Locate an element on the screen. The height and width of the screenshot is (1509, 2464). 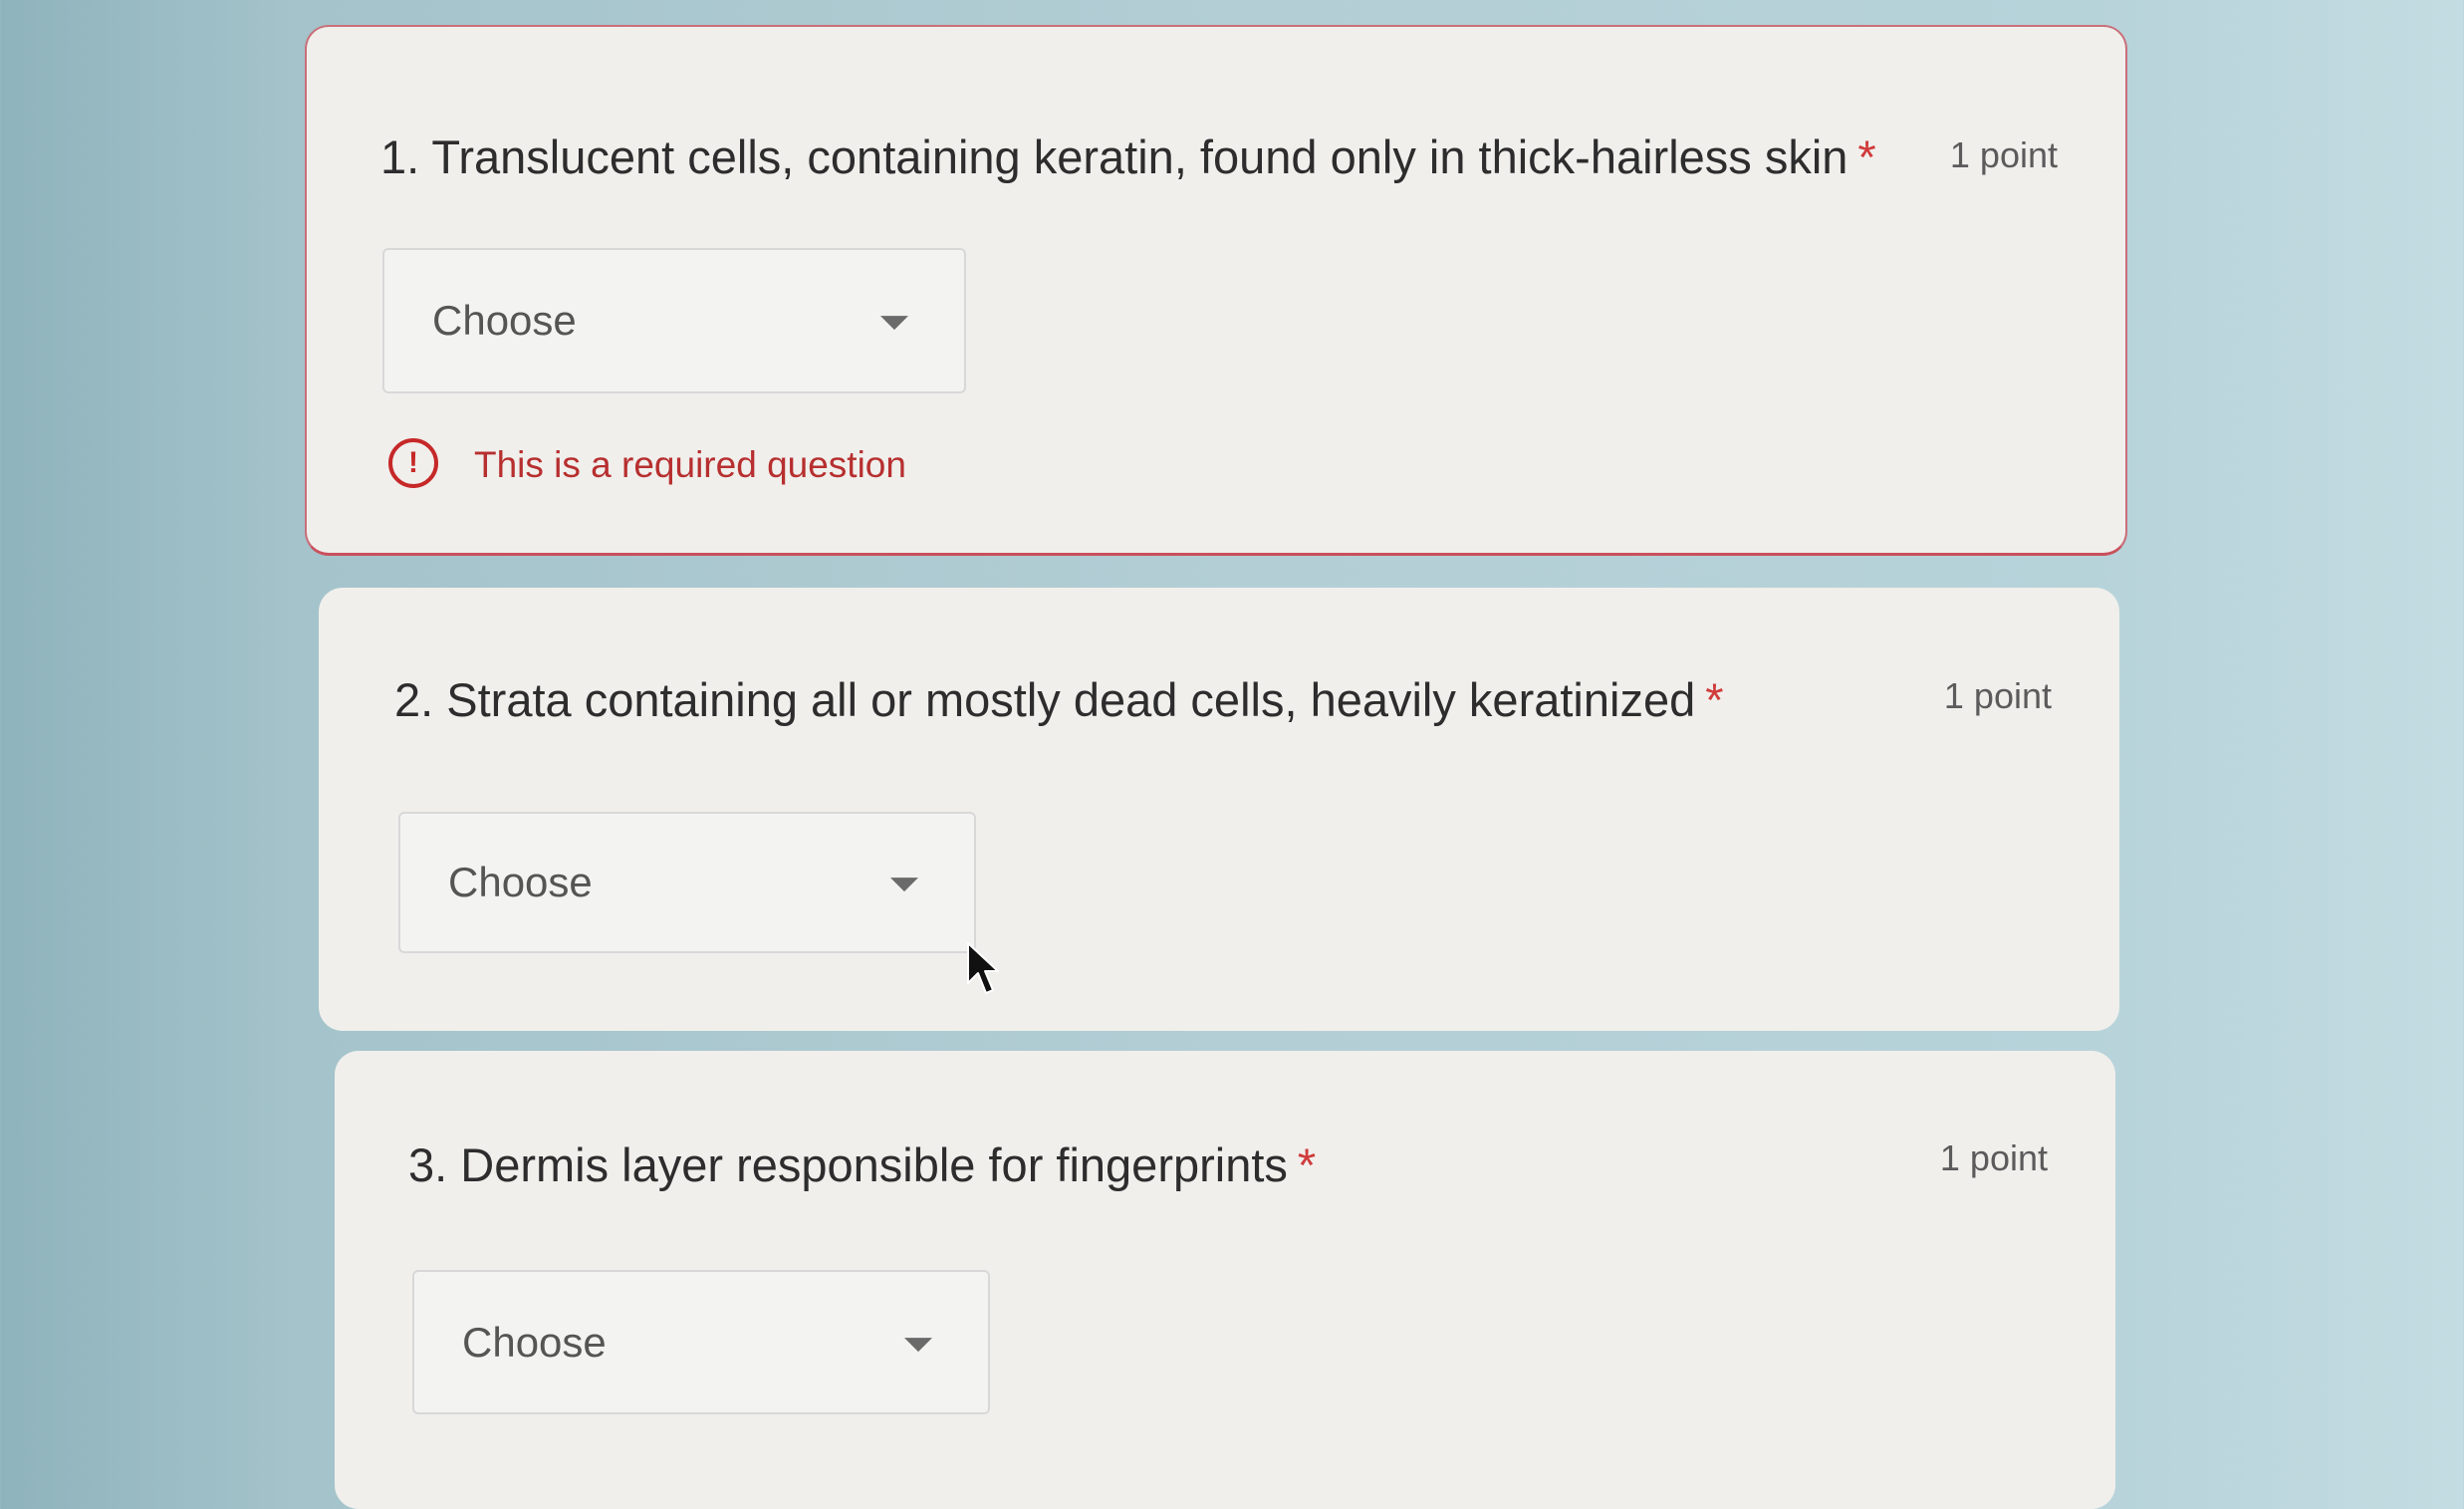
alert-circle-icon: ! is located at coordinates (413, 463).